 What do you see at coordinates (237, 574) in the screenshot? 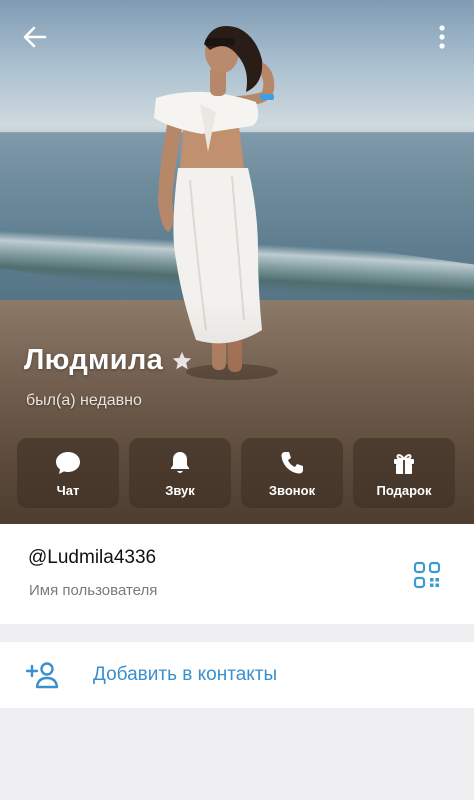
I see `username-card: @Ludmila4336 Имя пользователя` at bounding box center [237, 574].